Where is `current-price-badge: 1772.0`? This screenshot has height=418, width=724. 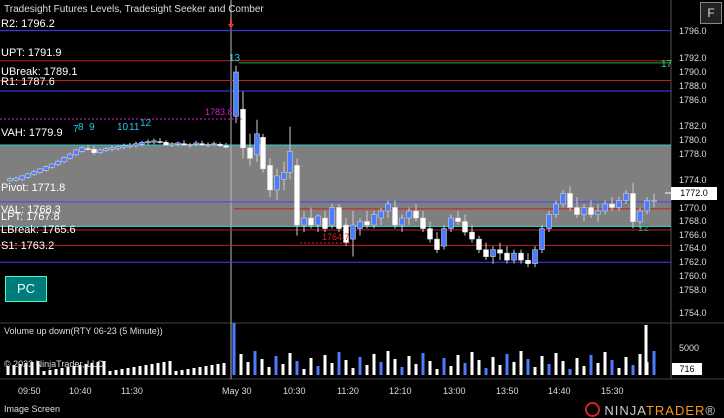 current-price-badge: 1772.0 is located at coordinates (694, 193).